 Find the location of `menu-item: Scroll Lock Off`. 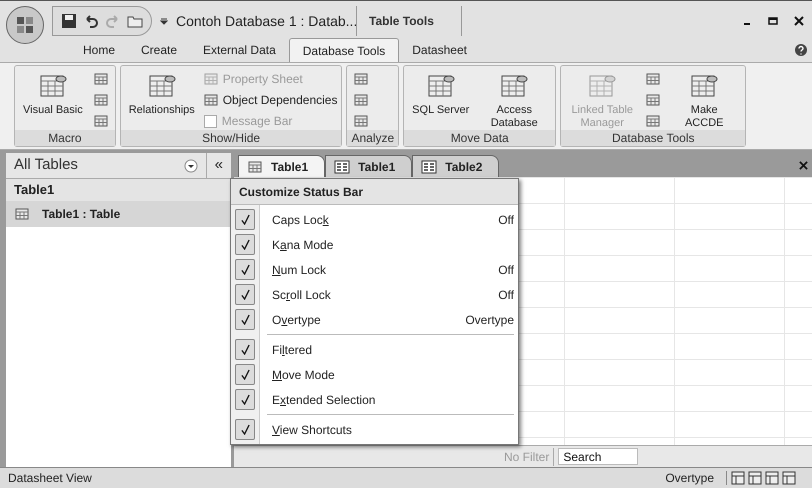

menu-item: Scroll Lock Off is located at coordinates (374, 294).